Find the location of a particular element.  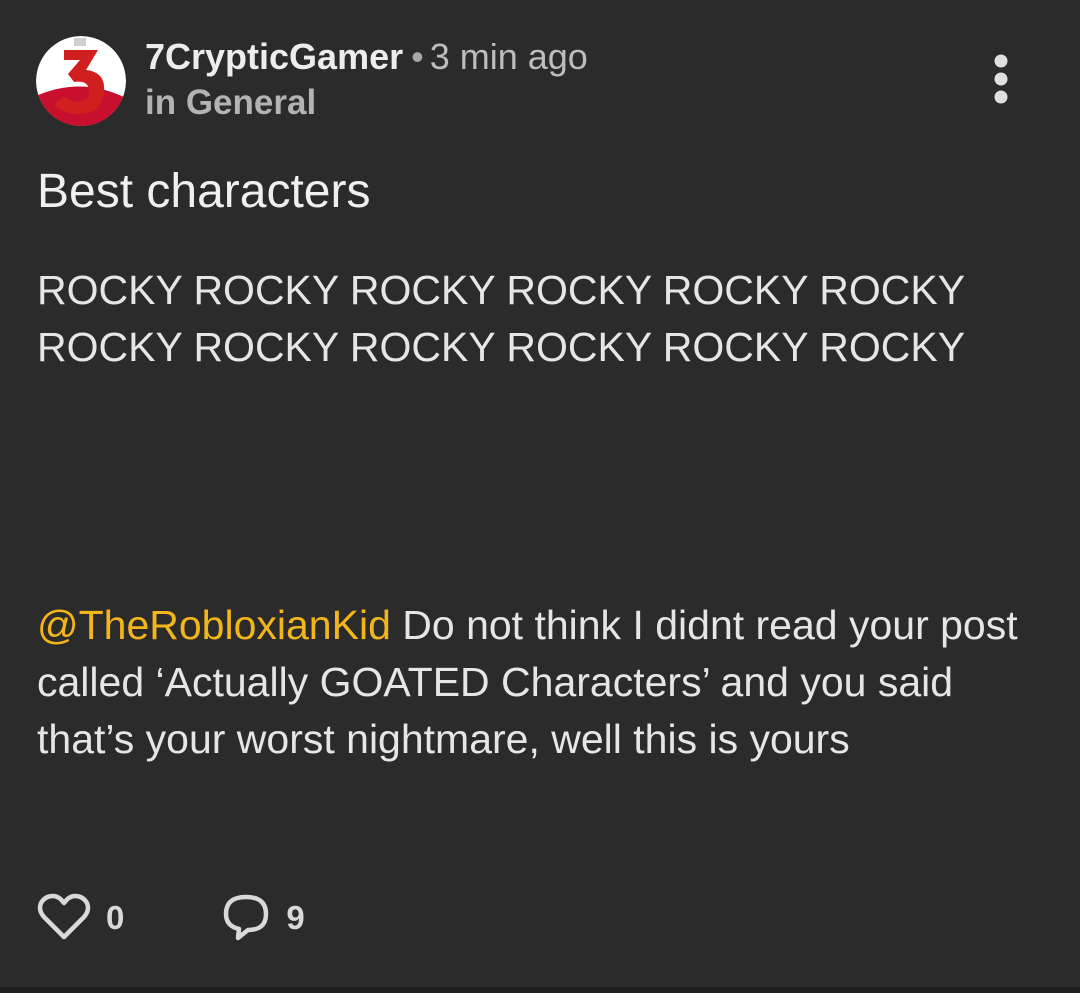

like-count: 0 is located at coordinates (115, 917).